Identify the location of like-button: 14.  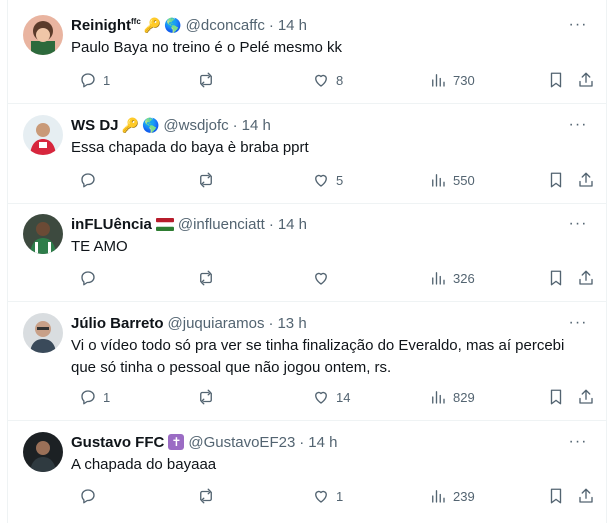
(331, 397).